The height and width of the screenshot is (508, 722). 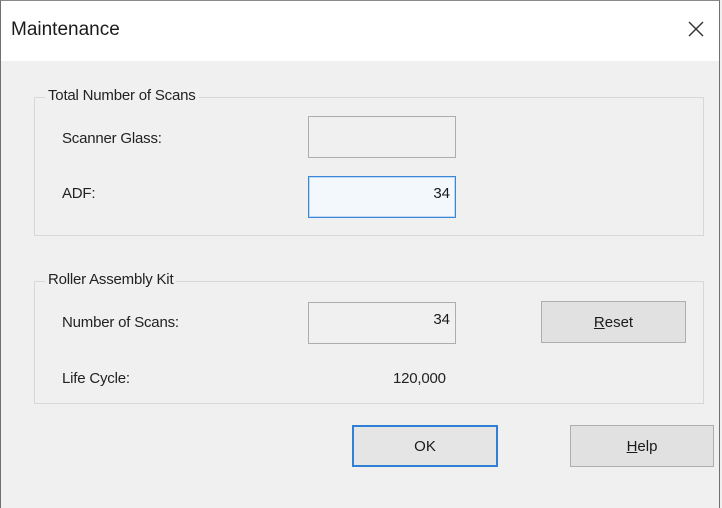 I want to click on number-of-scans-label: Number of Scans:, so click(x=120, y=322).